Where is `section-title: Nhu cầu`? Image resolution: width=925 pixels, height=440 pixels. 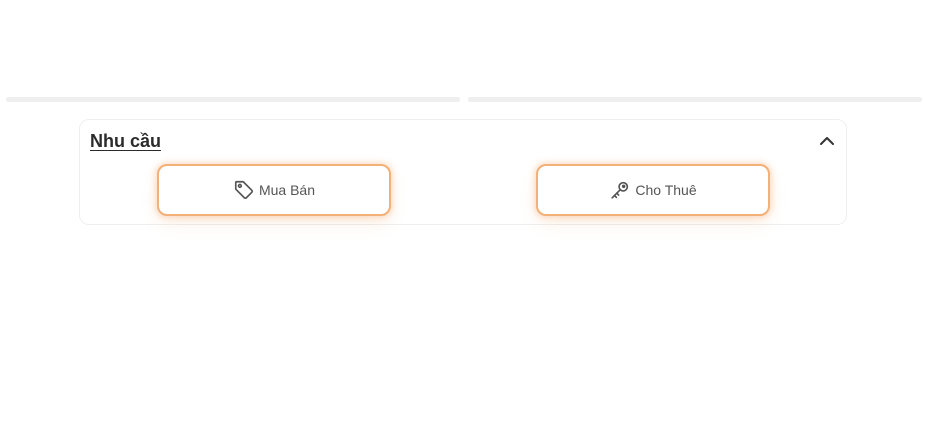
section-title: Nhu cầu is located at coordinates (126, 141).